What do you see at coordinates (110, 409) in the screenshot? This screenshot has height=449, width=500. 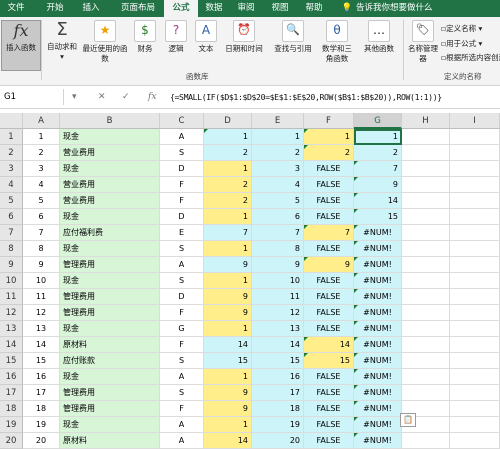 I see `cell-b-row-18: 管理费用` at bounding box center [110, 409].